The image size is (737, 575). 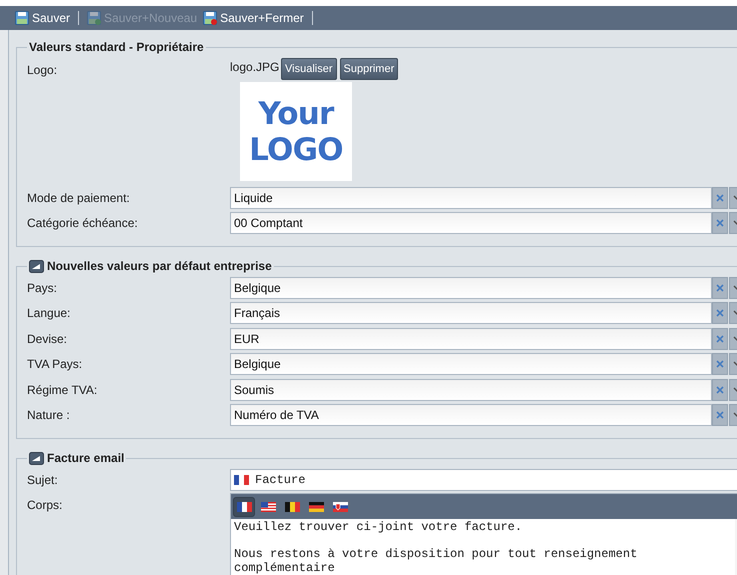 What do you see at coordinates (369, 69) in the screenshot?
I see `action-button: Supprimer` at bounding box center [369, 69].